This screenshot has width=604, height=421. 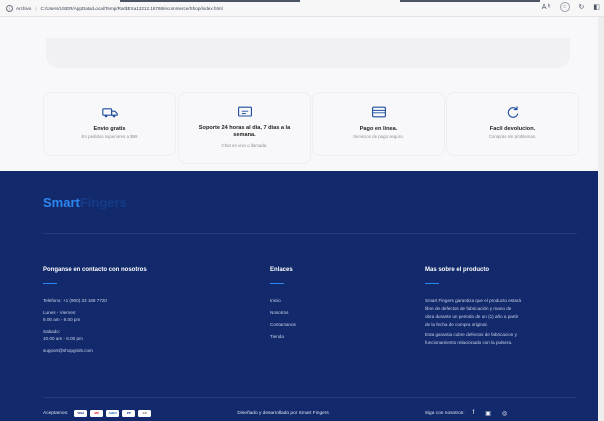 I want to click on contact-saturday-hours: 10.00 am - 6.00 pm, so click(x=63, y=338).